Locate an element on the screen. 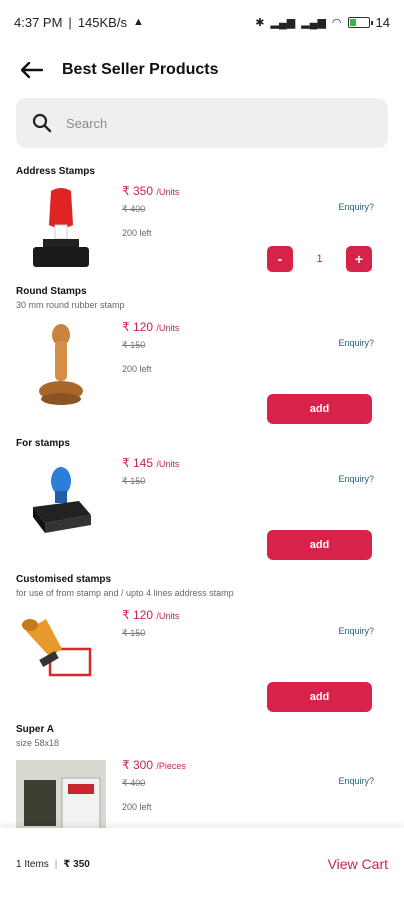 The height and width of the screenshot is (900, 404). signal-icon: ▂▄▆ is located at coordinates (283, 22).